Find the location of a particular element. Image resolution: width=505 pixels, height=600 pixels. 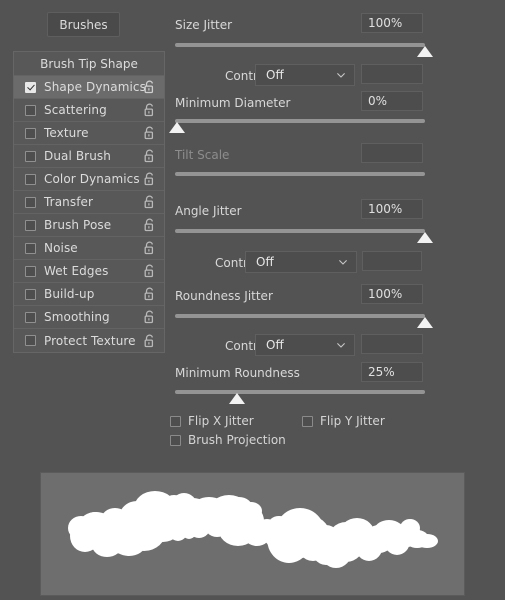

minimum-diameter-slider is located at coordinates (297, 127).